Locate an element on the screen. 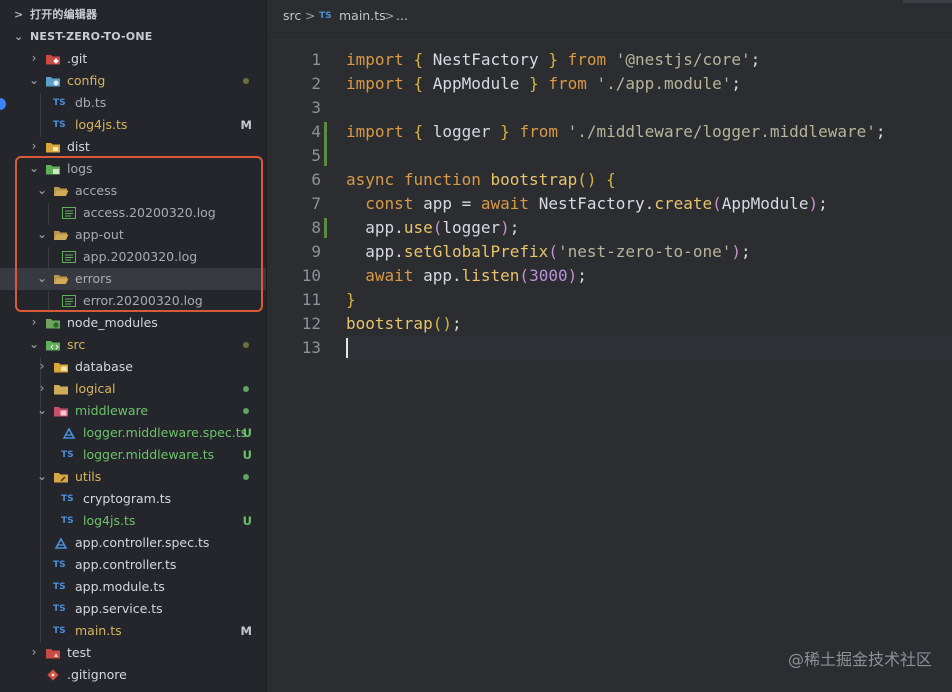  tree-item-label: app.service.ts is located at coordinates (119, 608).